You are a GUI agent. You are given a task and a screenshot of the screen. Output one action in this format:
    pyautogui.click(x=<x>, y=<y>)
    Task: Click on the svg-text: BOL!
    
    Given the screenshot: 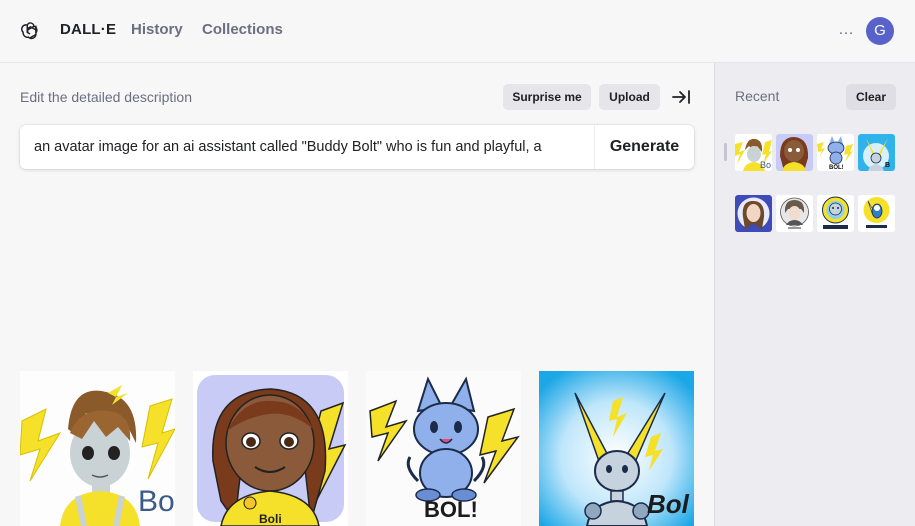 What is the action you would take?
    pyautogui.click(x=836, y=168)
    